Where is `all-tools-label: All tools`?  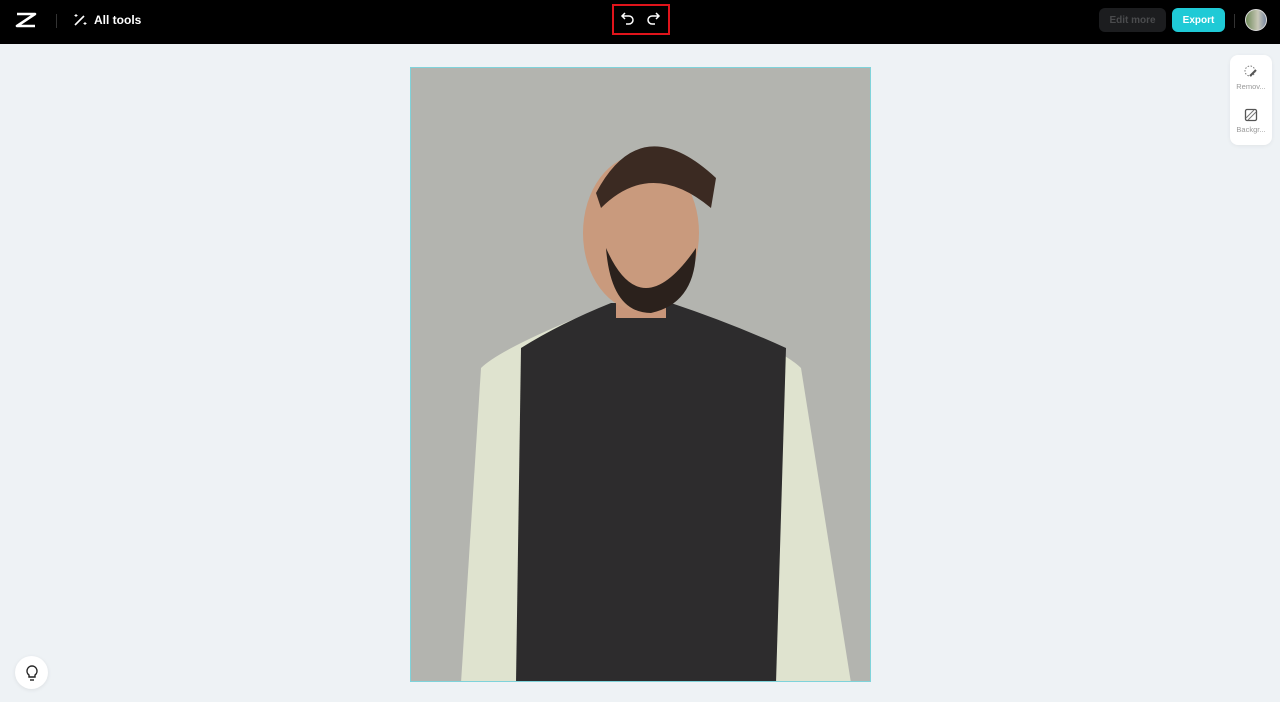 all-tools-label: All tools is located at coordinates (118, 20).